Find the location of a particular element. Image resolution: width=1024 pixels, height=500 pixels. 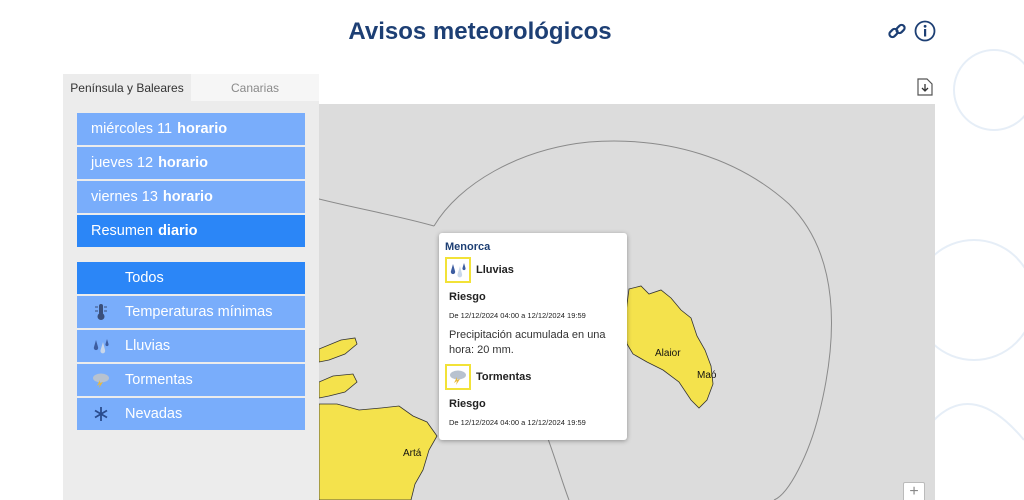

type-item-temperaturas: Temperaturas mínimas is located at coordinates (191, 312).